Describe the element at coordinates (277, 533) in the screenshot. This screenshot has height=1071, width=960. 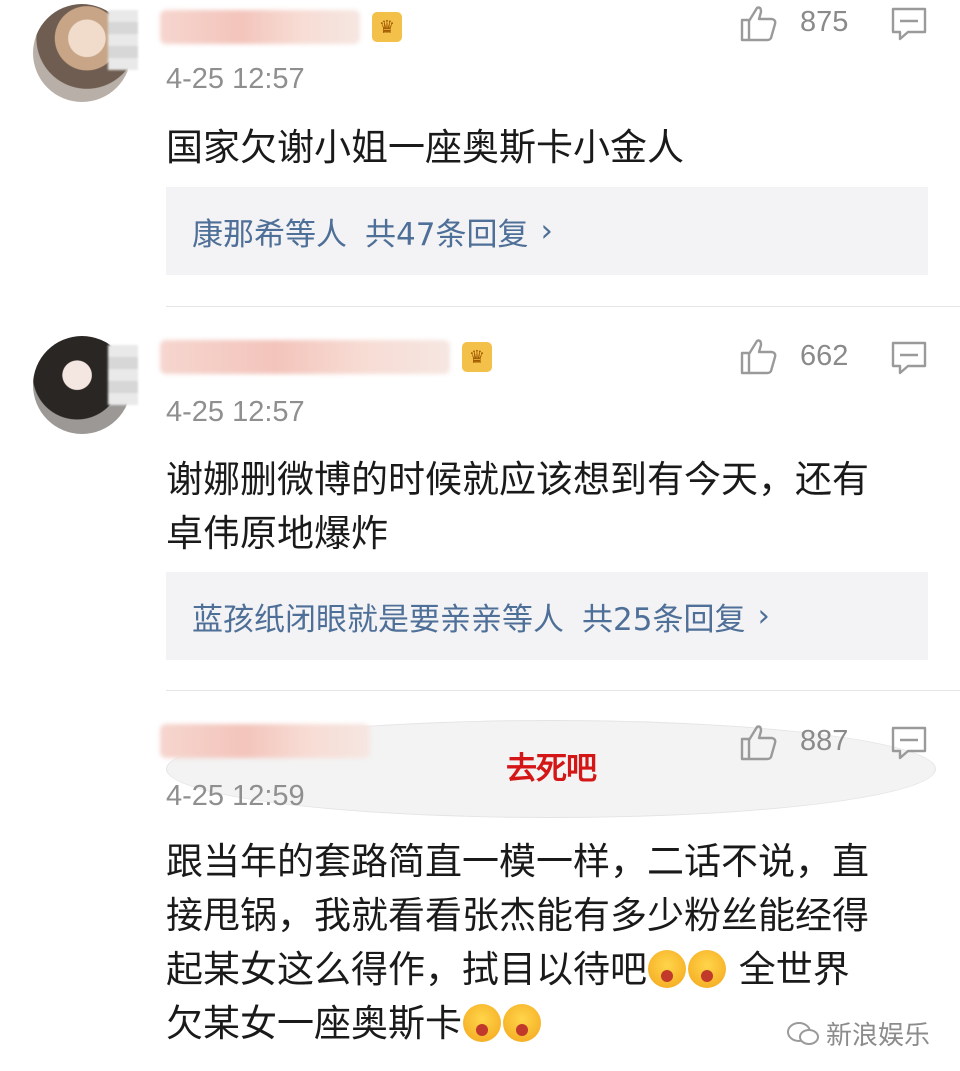
I see `comment-text-line: 卓伟原地爆炸` at that location.